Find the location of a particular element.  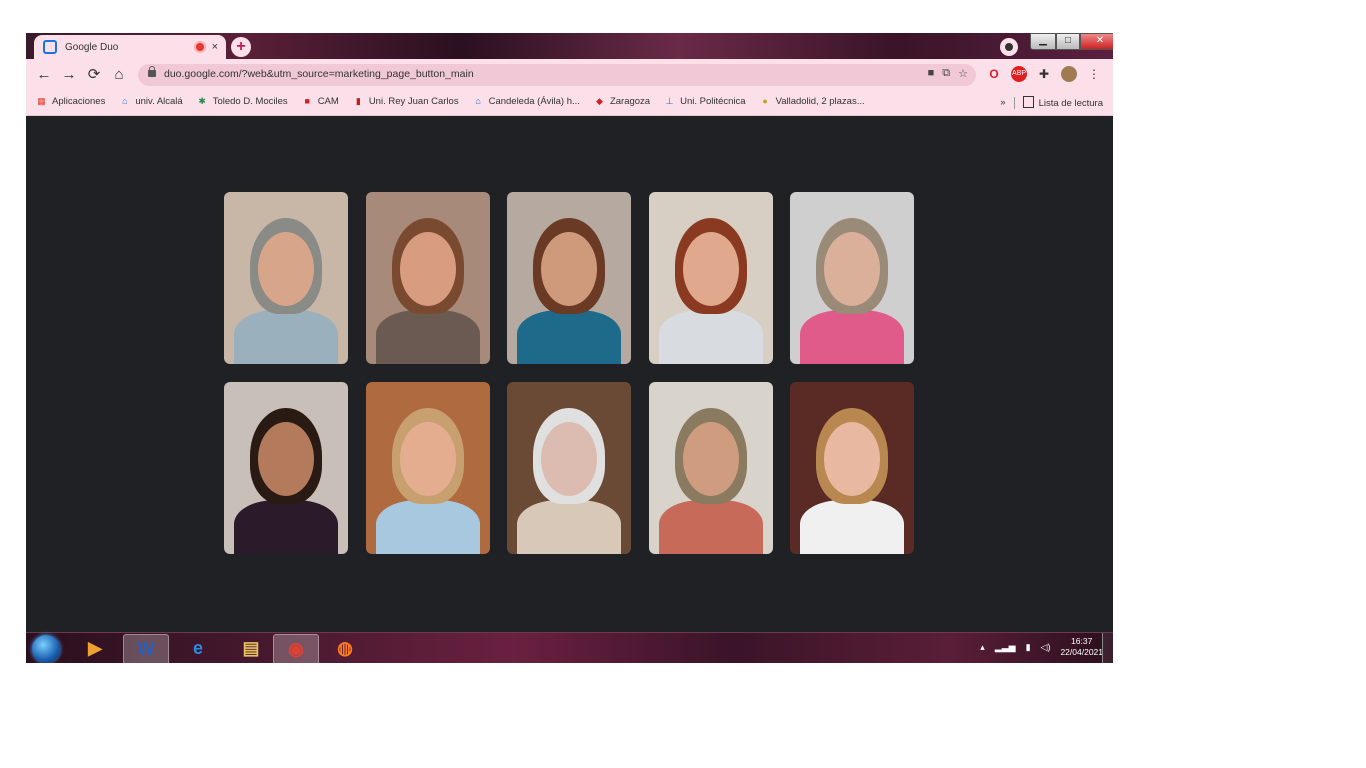

university-icon: ⊥ is located at coordinates (669, 101).